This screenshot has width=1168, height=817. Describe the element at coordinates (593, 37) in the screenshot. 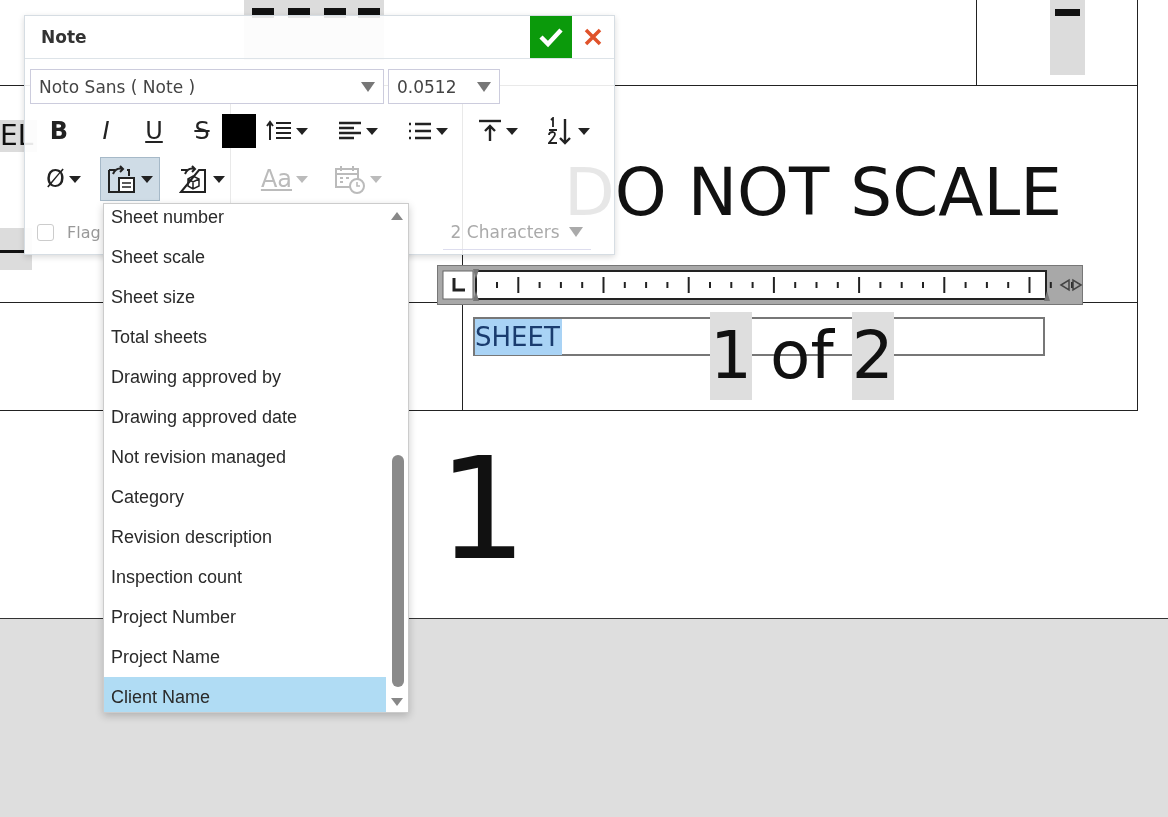

I see `close-icon` at that location.